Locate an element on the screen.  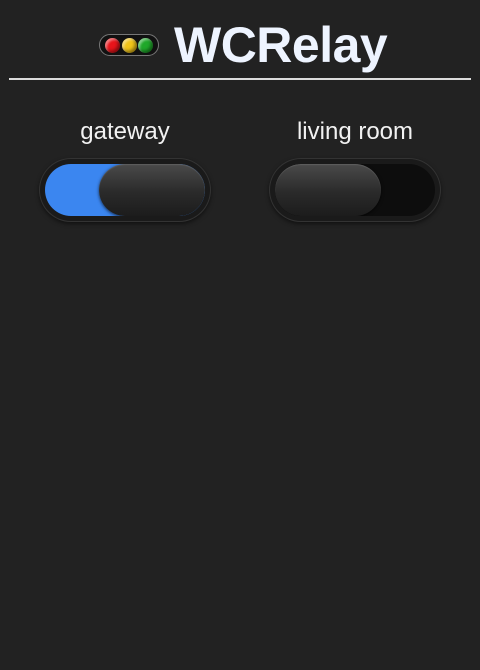
yellow-lamp-icon is located at coordinates (129, 45).